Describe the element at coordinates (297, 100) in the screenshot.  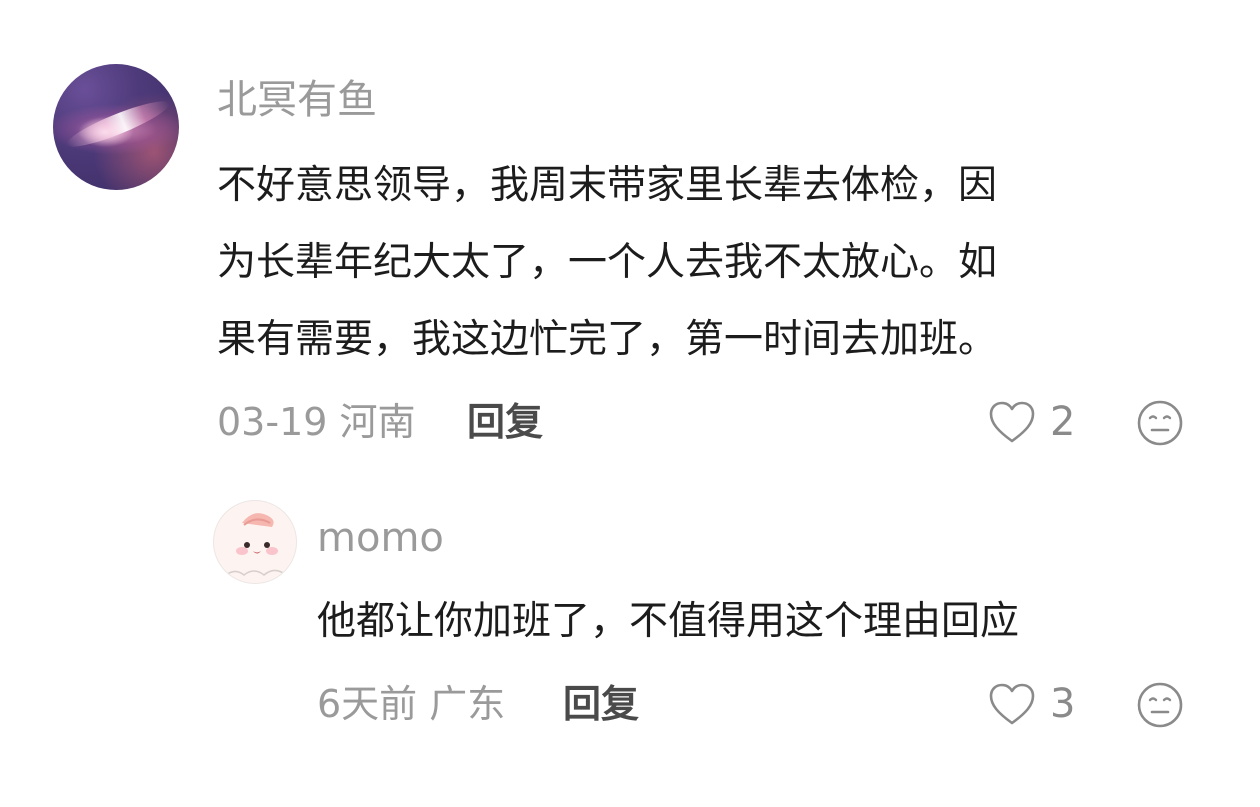
I see `comment-username: 北冥有鱼` at that location.